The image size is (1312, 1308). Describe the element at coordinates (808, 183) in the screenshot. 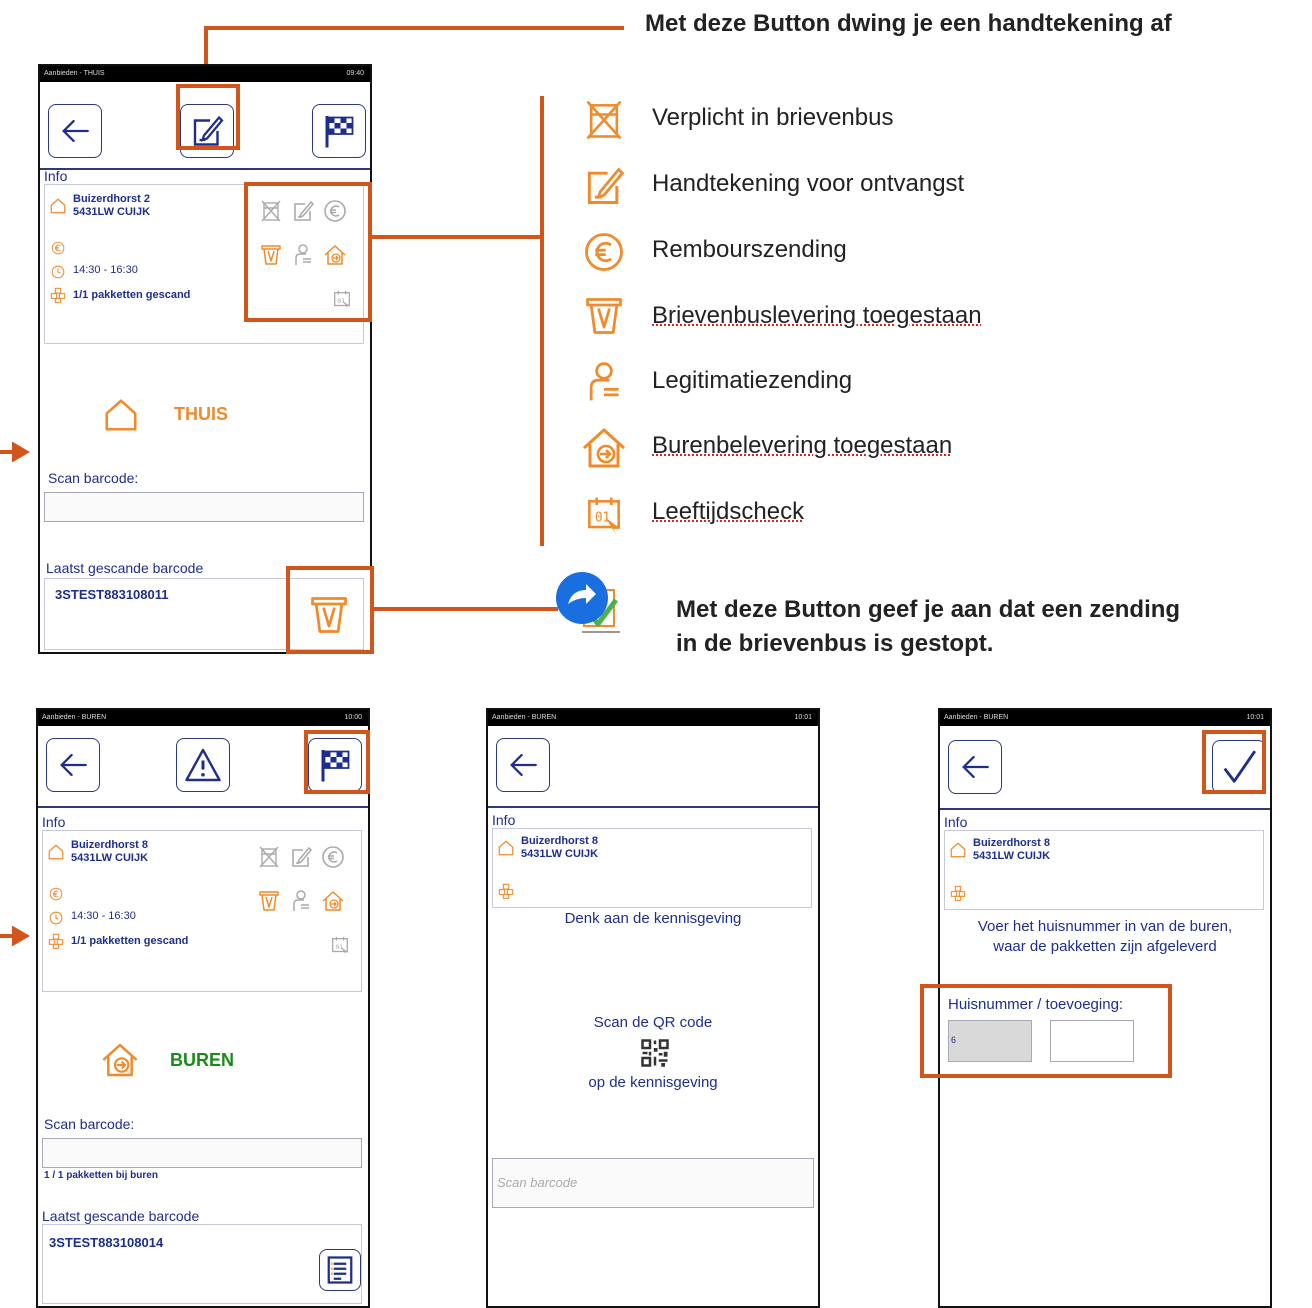

I see `legend-item-label: Handtekening voor ontvangst` at that location.